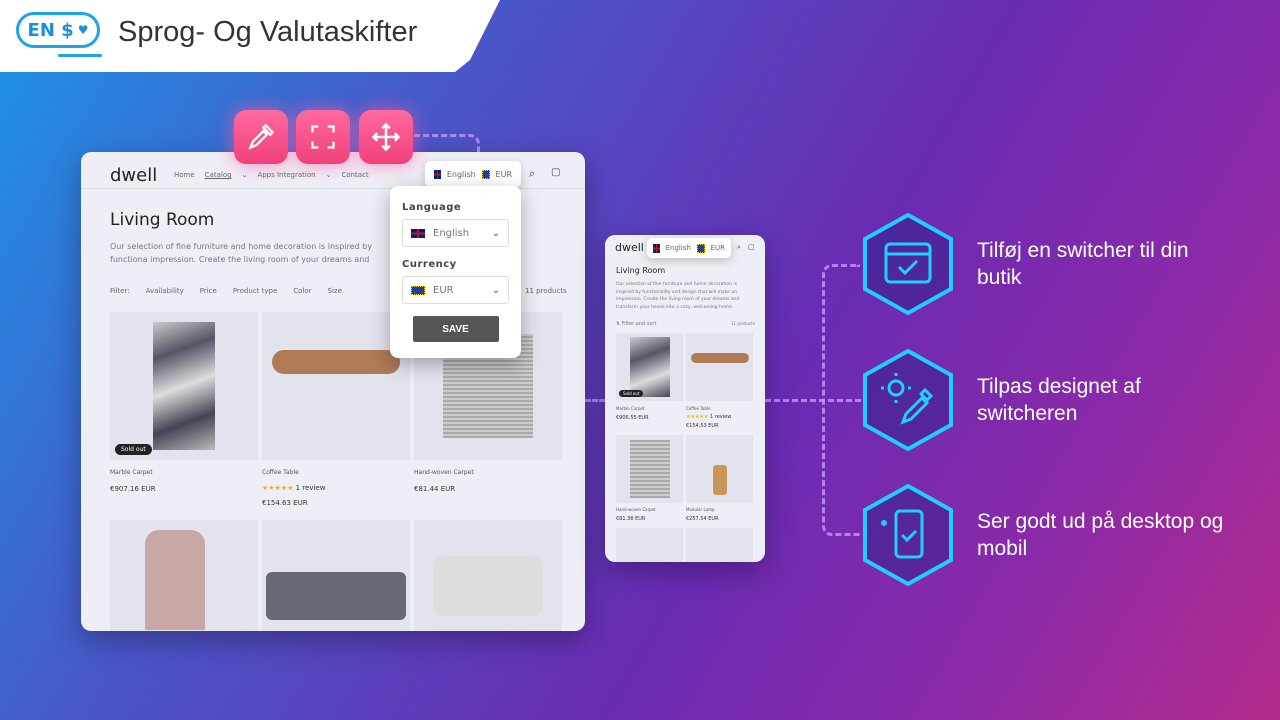 Image resolution: width=1280 pixels, height=720 pixels. I want to click on eyedropper-button, so click(261, 137).